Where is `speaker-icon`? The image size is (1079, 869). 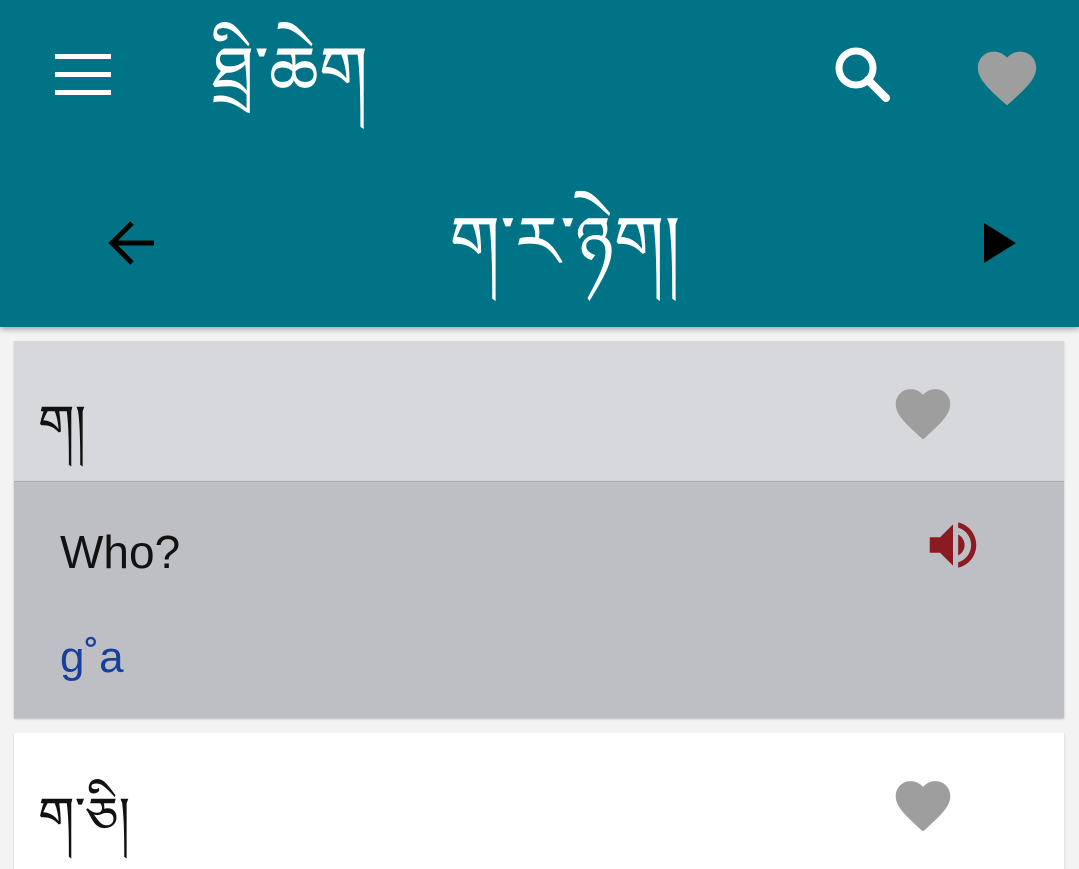
speaker-icon is located at coordinates (953, 545).